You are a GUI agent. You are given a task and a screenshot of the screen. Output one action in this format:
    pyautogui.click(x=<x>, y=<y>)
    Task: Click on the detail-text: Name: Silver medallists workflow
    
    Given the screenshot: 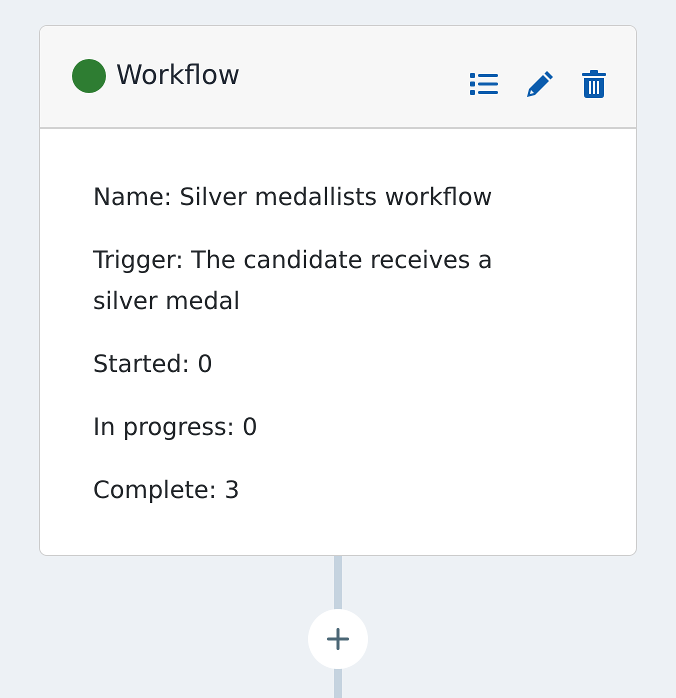 What is the action you would take?
    pyautogui.click(x=293, y=197)
    